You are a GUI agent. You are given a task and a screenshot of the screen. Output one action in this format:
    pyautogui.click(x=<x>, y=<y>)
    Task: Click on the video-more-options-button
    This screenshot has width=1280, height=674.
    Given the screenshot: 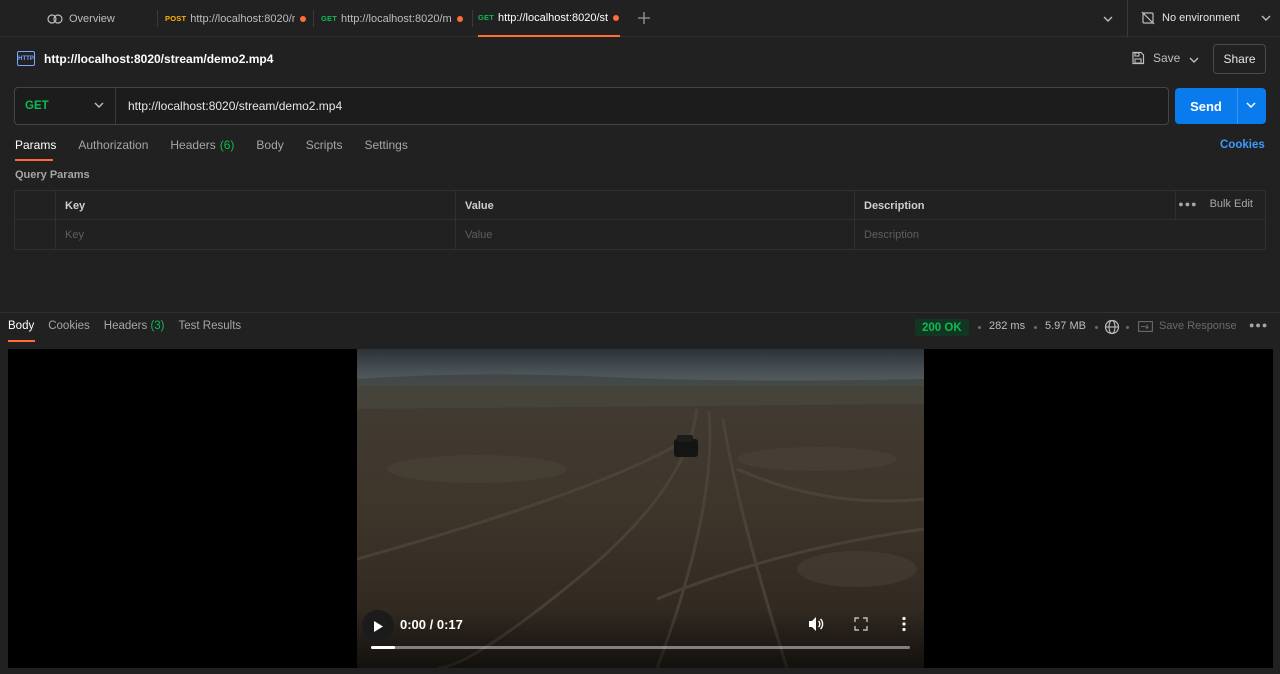 What is the action you would take?
    pyautogui.click(x=904, y=625)
    